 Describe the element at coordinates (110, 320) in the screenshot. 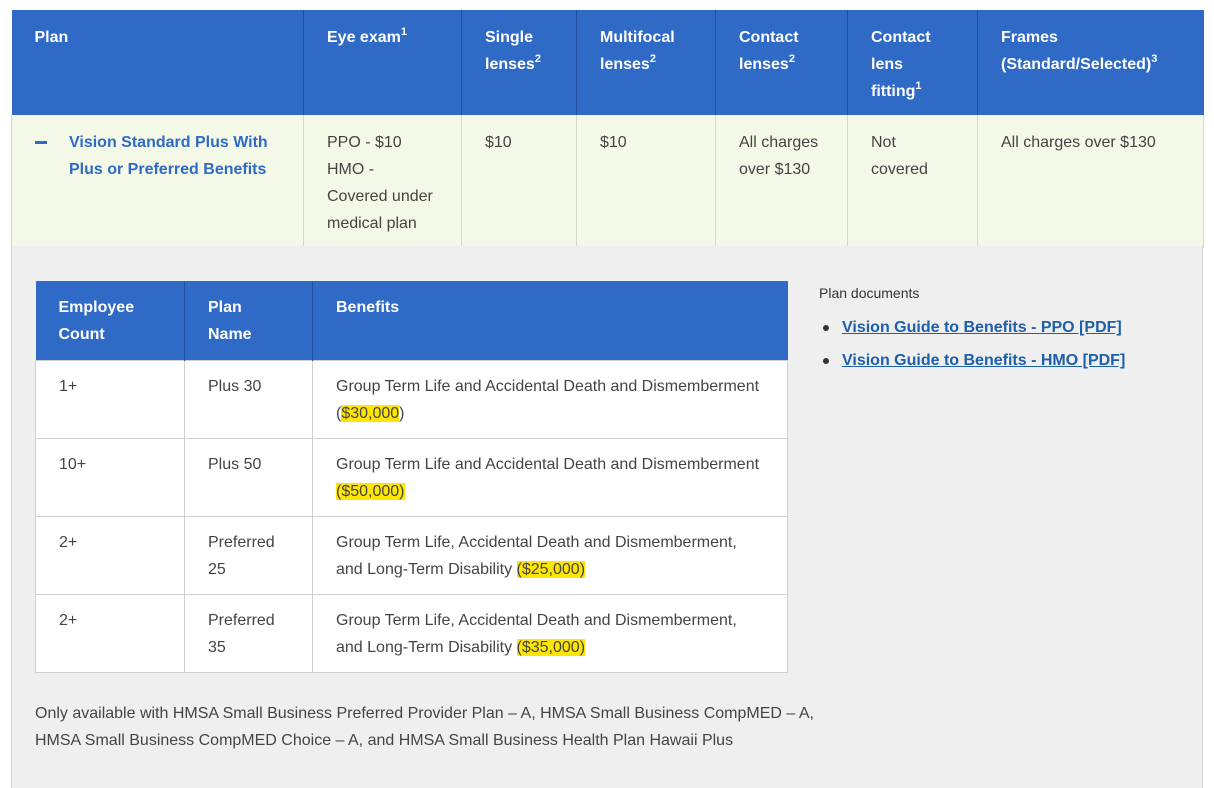

I see `header-employee-count: Employee Count` at that location.